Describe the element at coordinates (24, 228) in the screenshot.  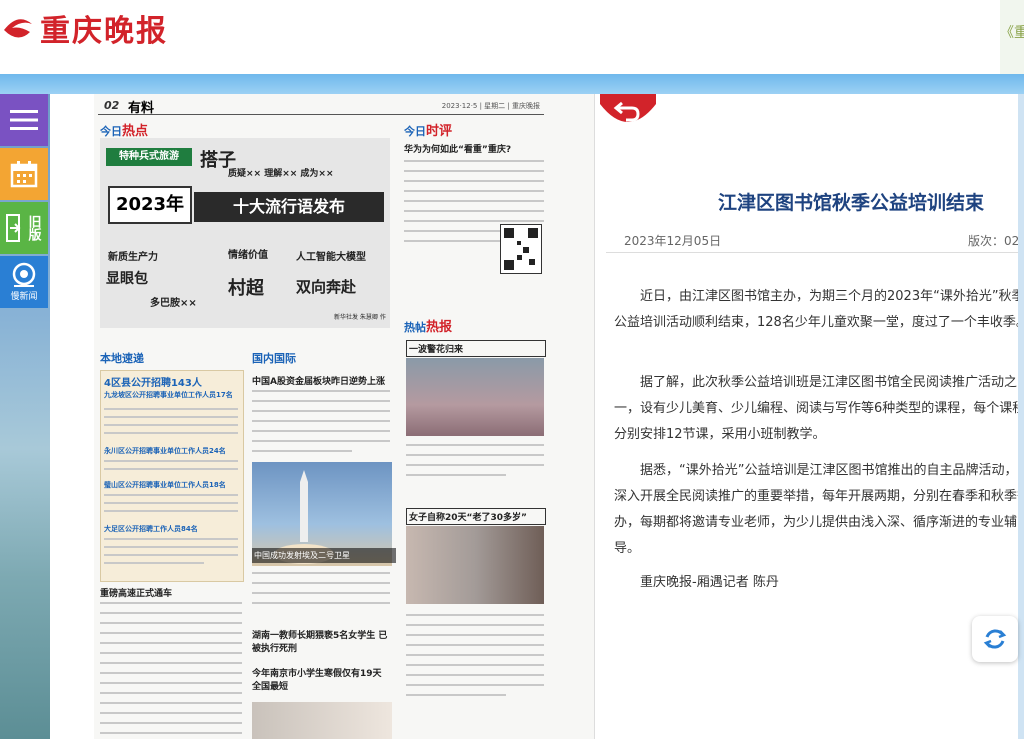
I see `old-version-button: 旧版` at that location.